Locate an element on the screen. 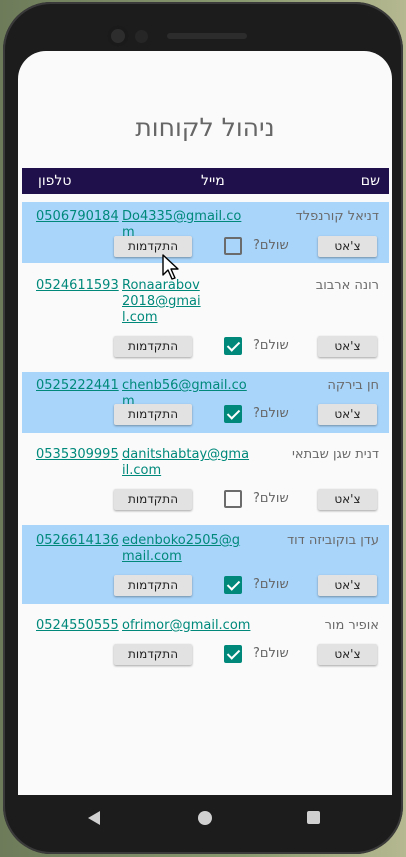  customer-phone-link: 0524550555 is located at coordinates (77, 625).